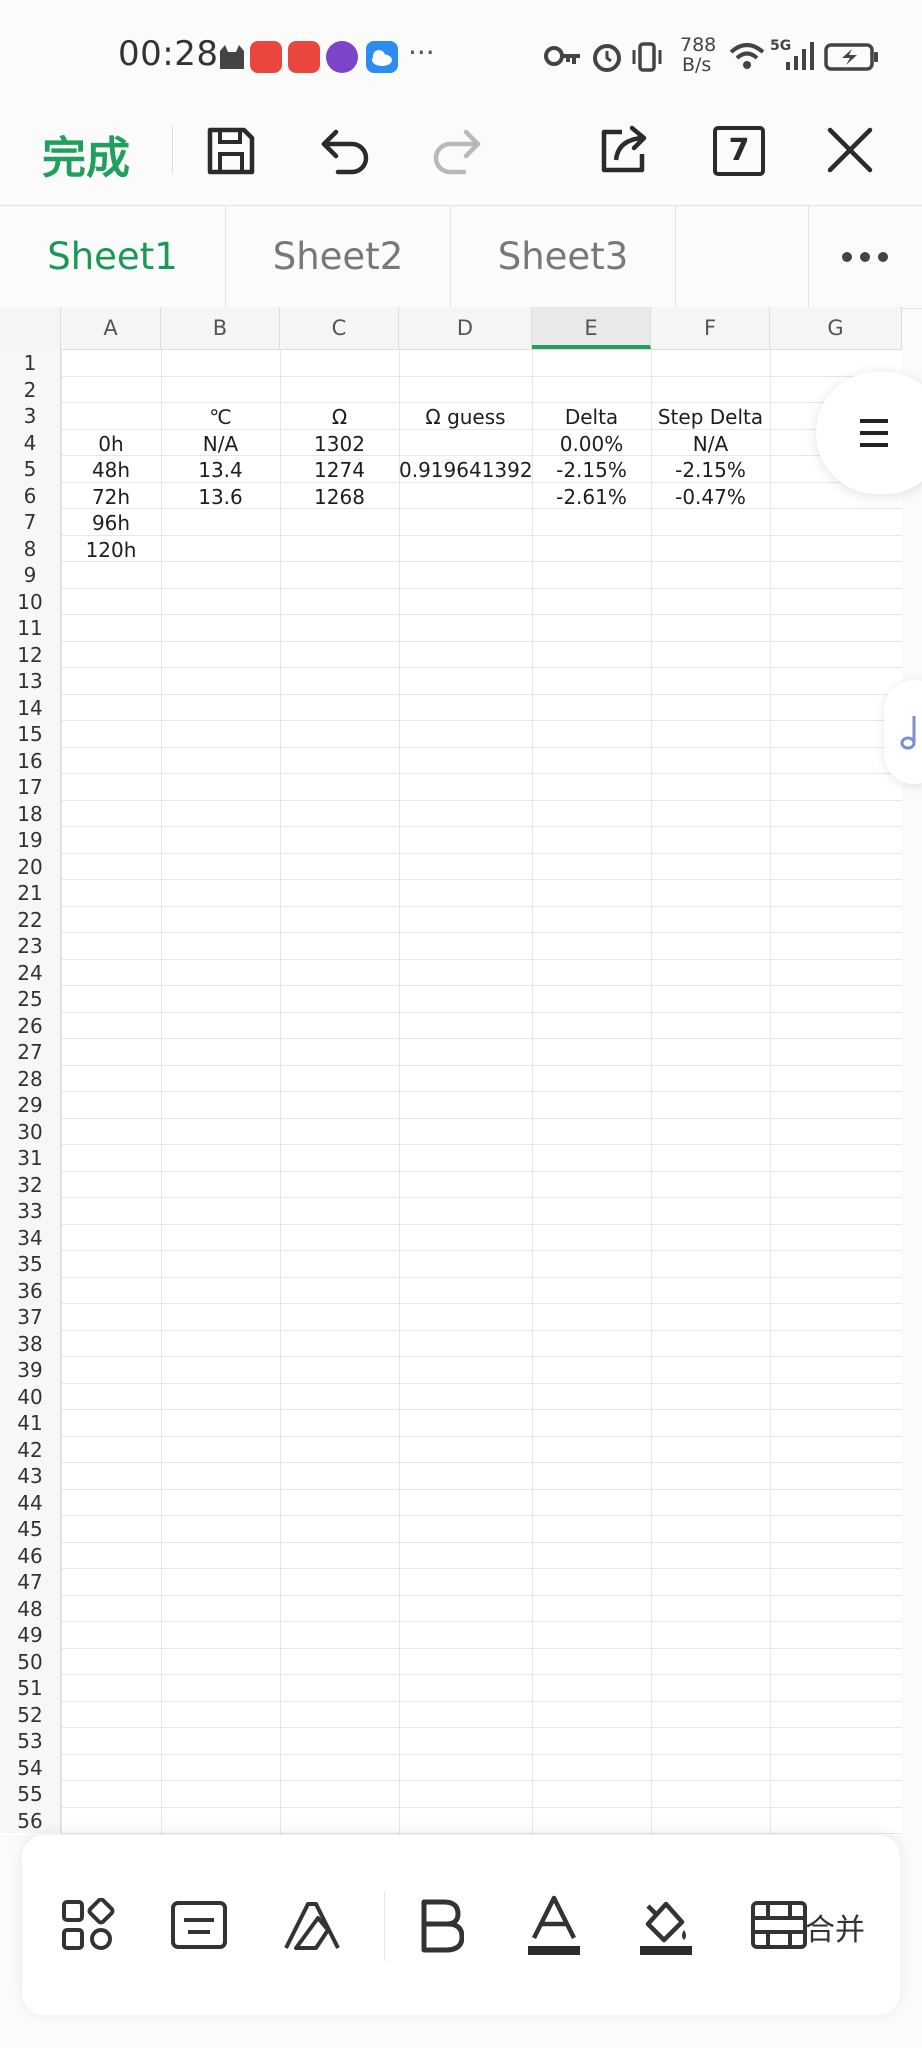 The height and width of the screenshot is (2048, 922). Describe the element at coordinates (30, 1607) in the screenshot. I see `row-header: 48` at that location.